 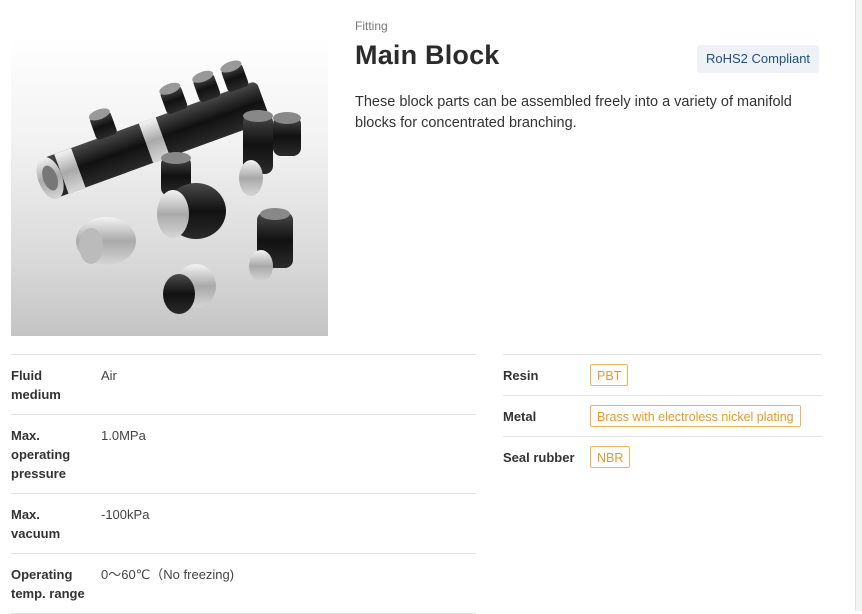 I want to click on material-label: Metal, so click(x=520, y=416).